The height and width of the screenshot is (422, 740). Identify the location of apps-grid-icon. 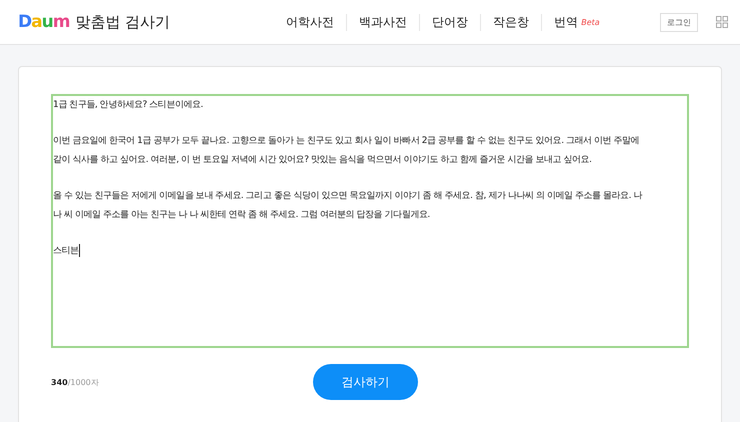
(722, 22).